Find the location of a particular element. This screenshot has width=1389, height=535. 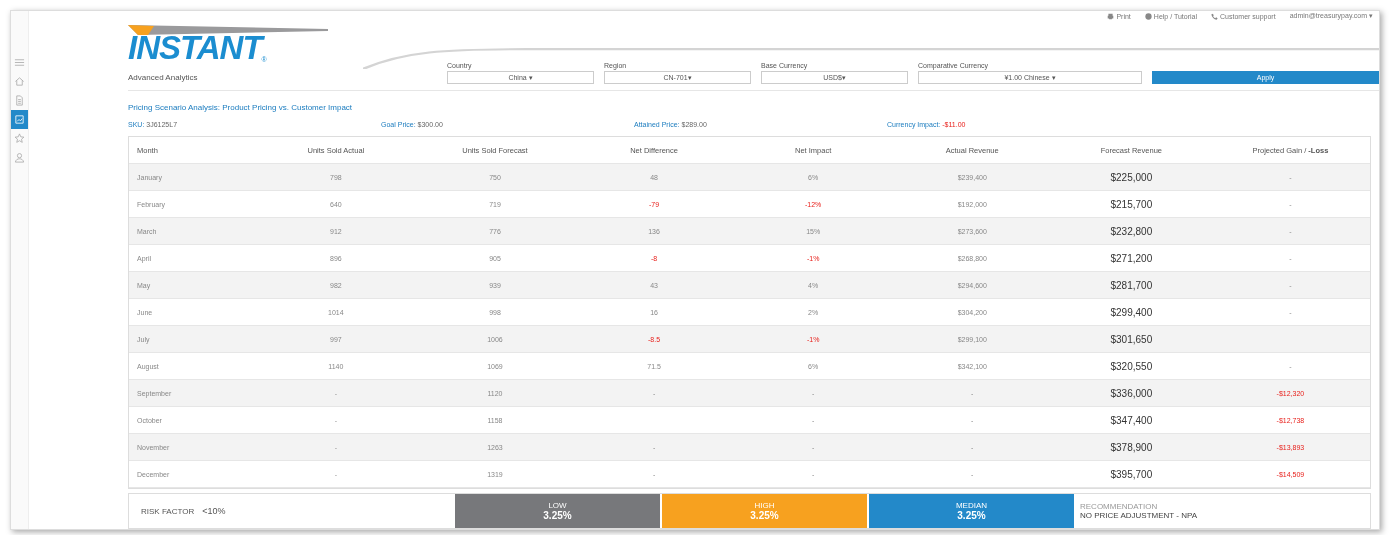

risk-level-tile: LOW 3.25% is located at coordinates (557, 511).